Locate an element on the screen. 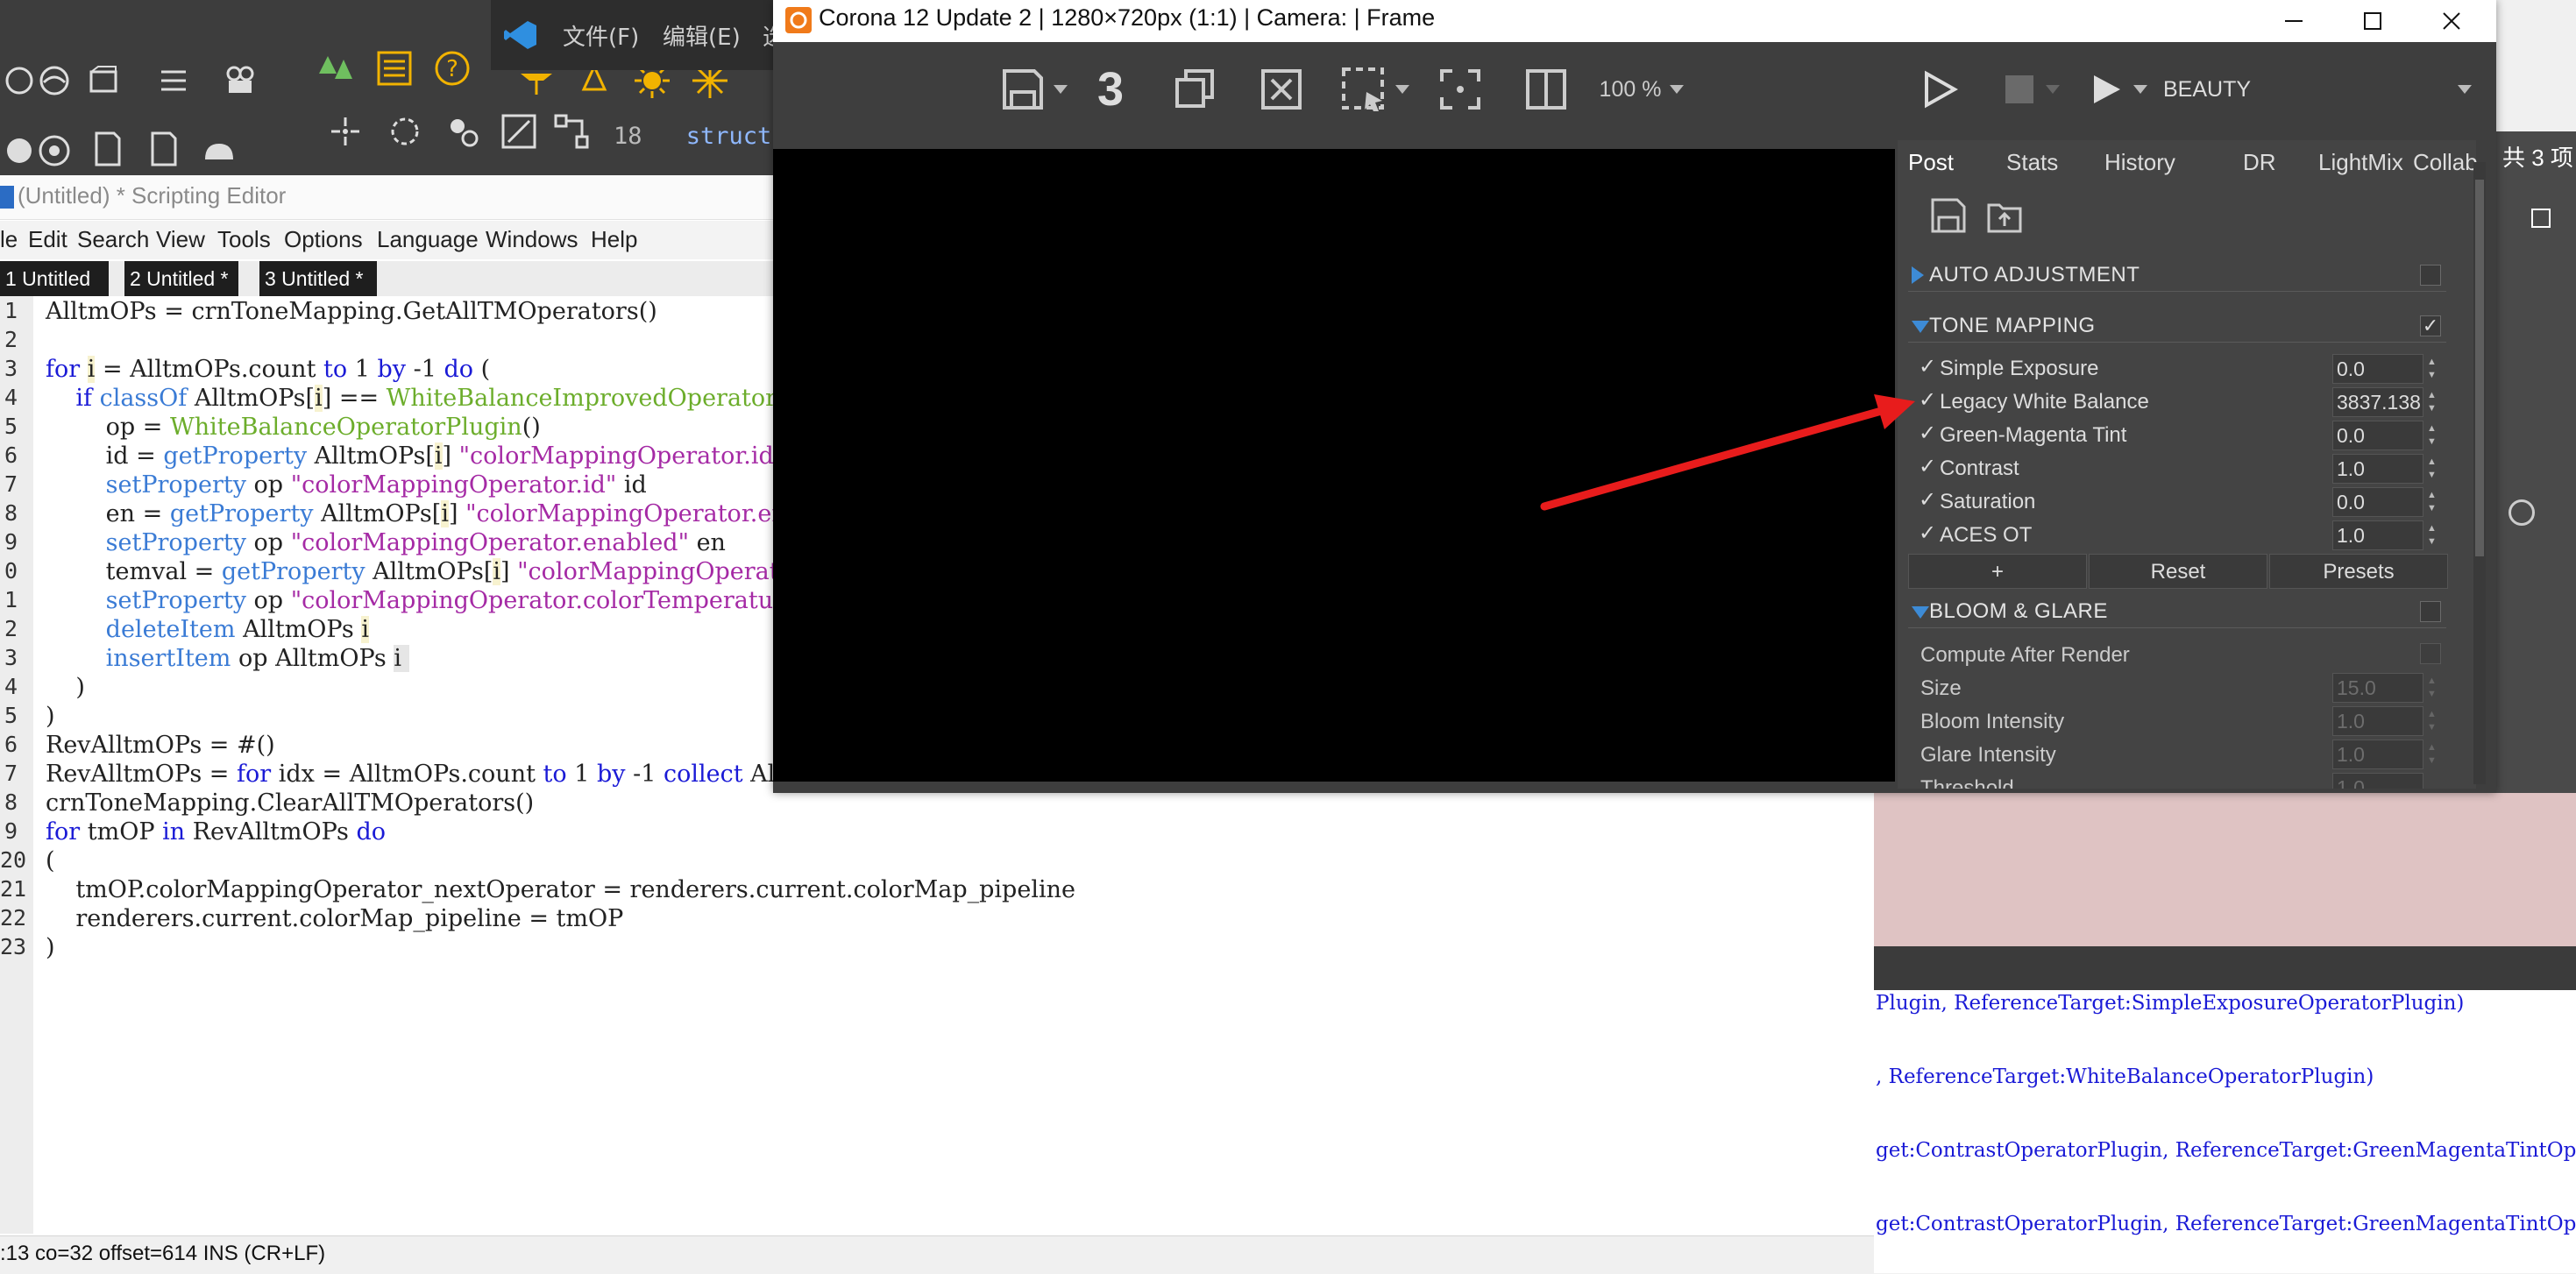  focus-icon is located at coordinates (1460, 89).